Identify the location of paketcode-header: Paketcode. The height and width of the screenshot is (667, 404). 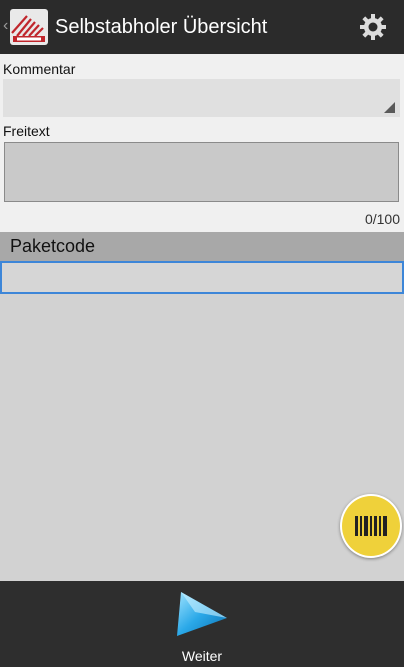
(202, 246).